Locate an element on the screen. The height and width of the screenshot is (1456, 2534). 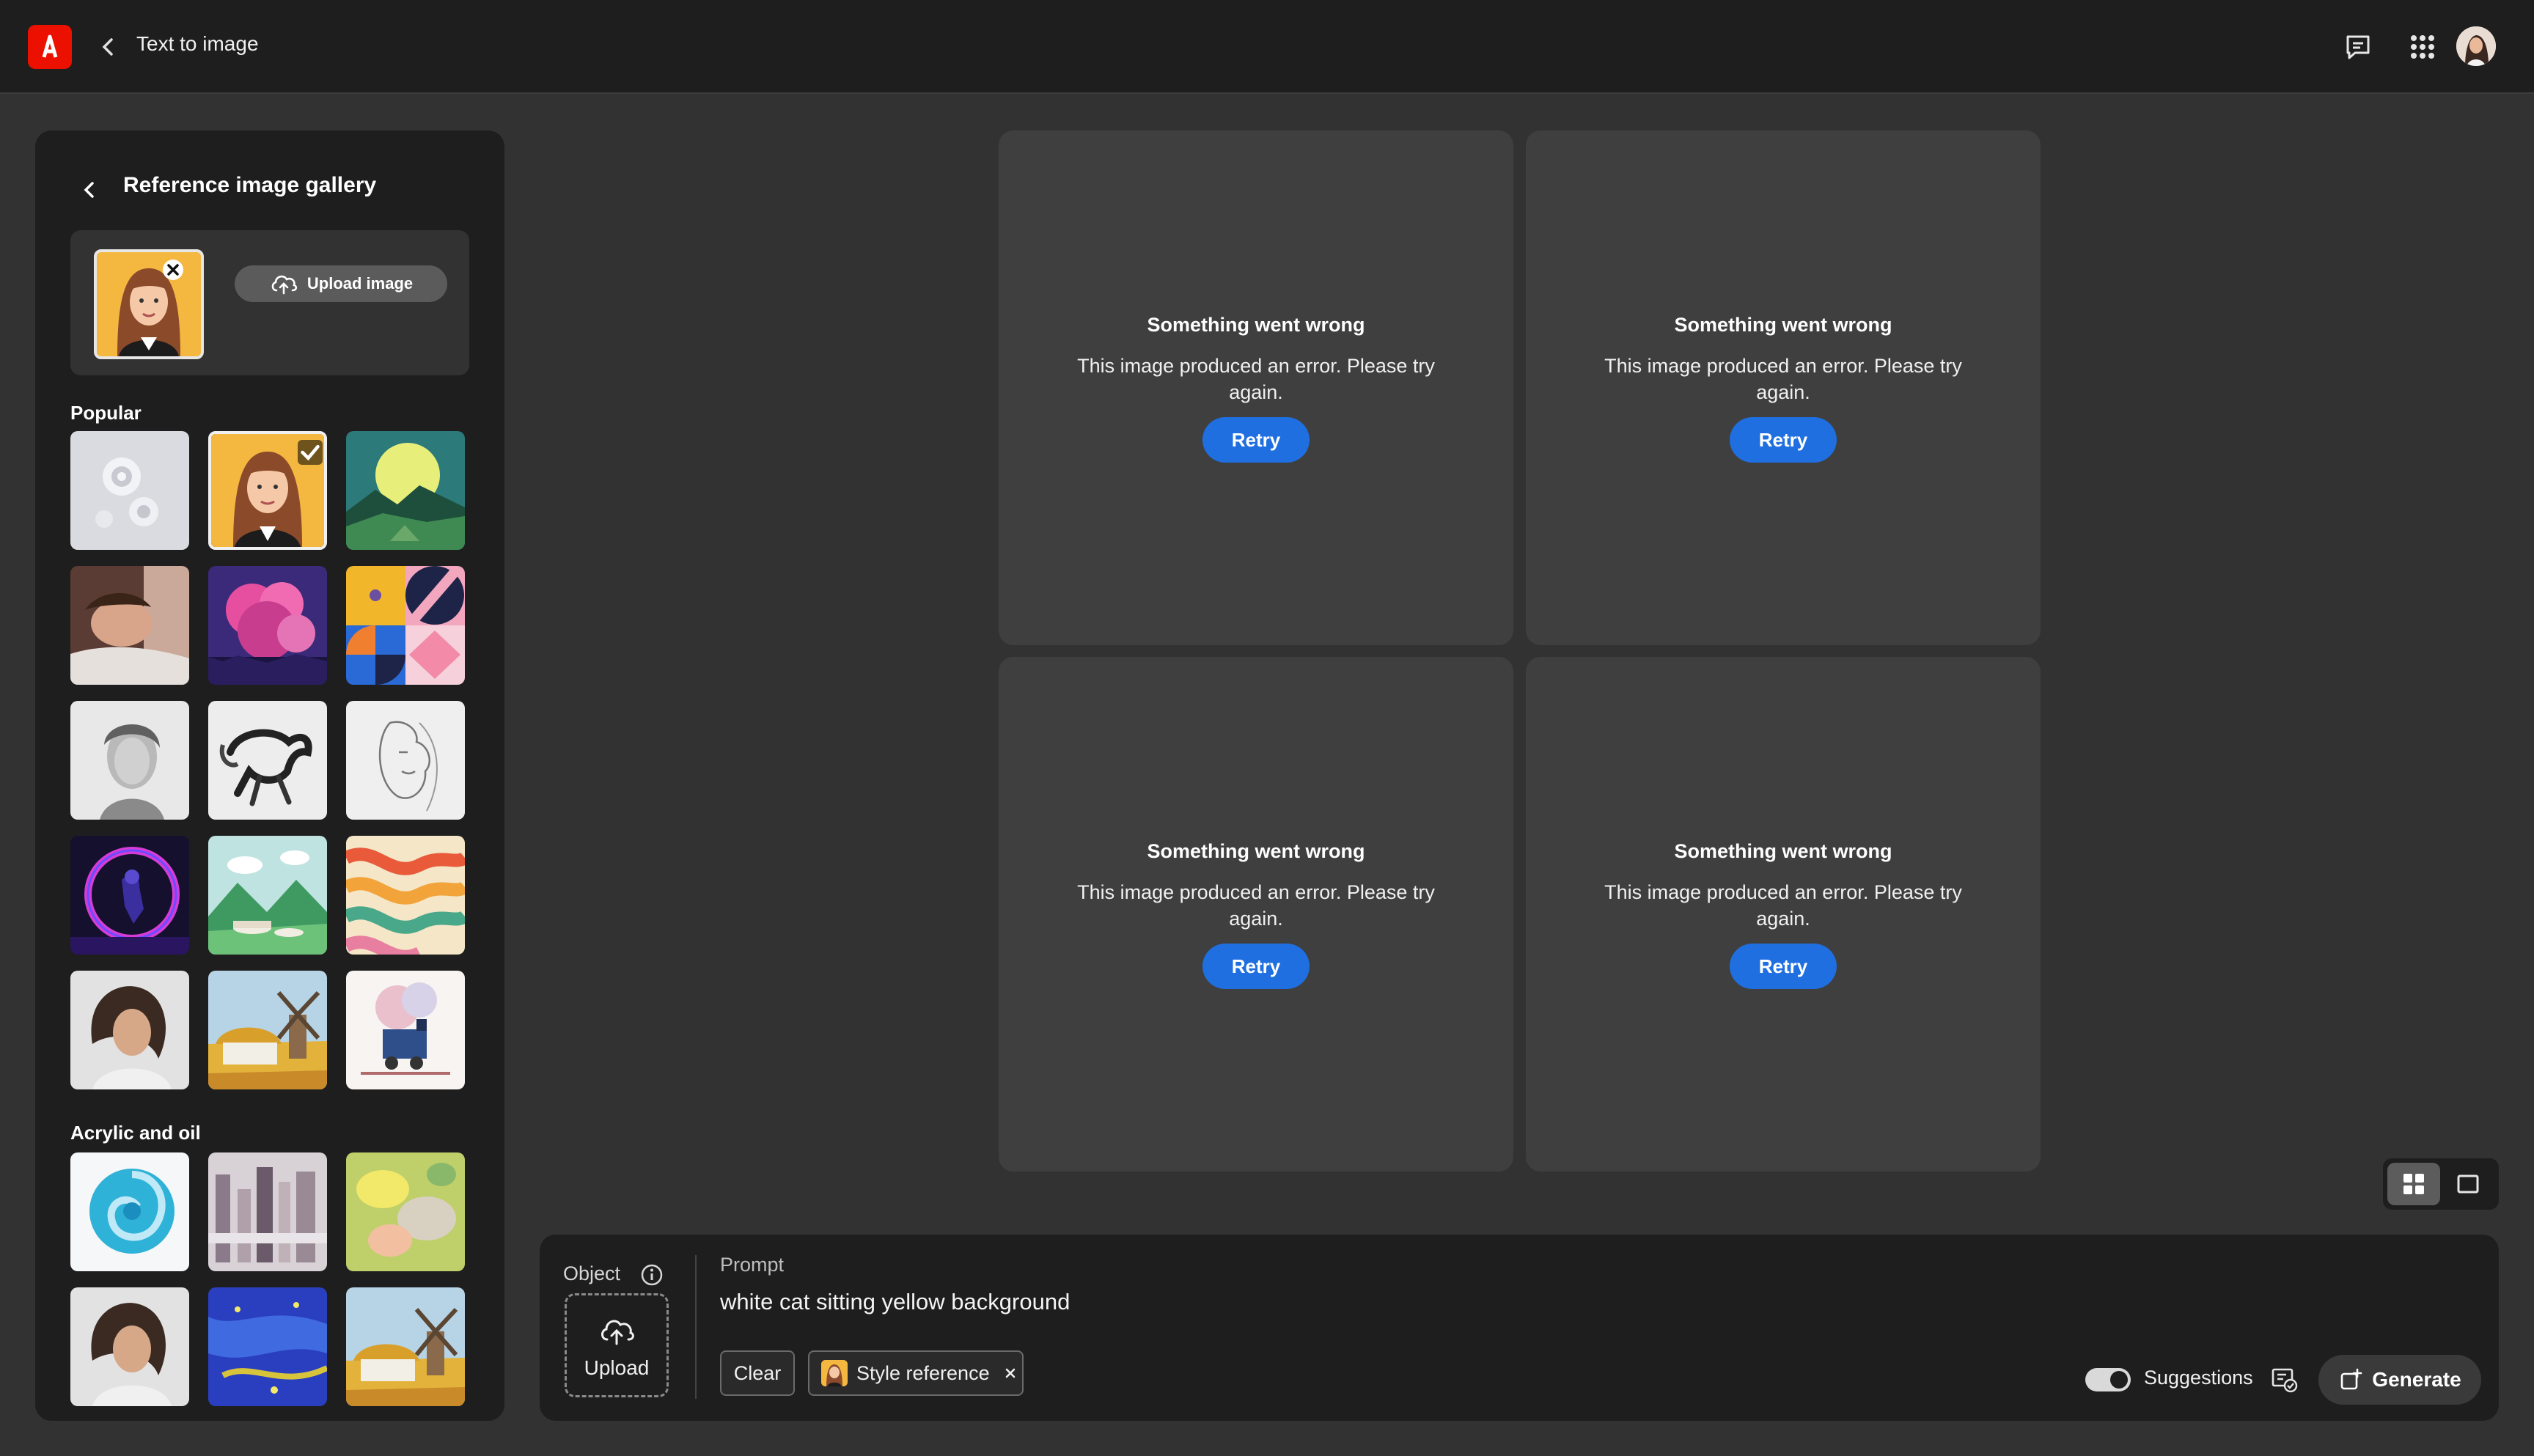
gallery-tile-ink-horse is located at coordinates (267, 760).